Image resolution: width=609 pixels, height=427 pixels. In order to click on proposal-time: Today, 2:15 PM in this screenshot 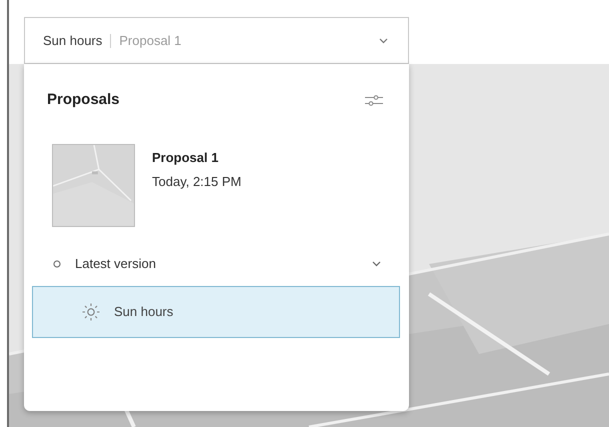, I will do `click(197, 182)`.